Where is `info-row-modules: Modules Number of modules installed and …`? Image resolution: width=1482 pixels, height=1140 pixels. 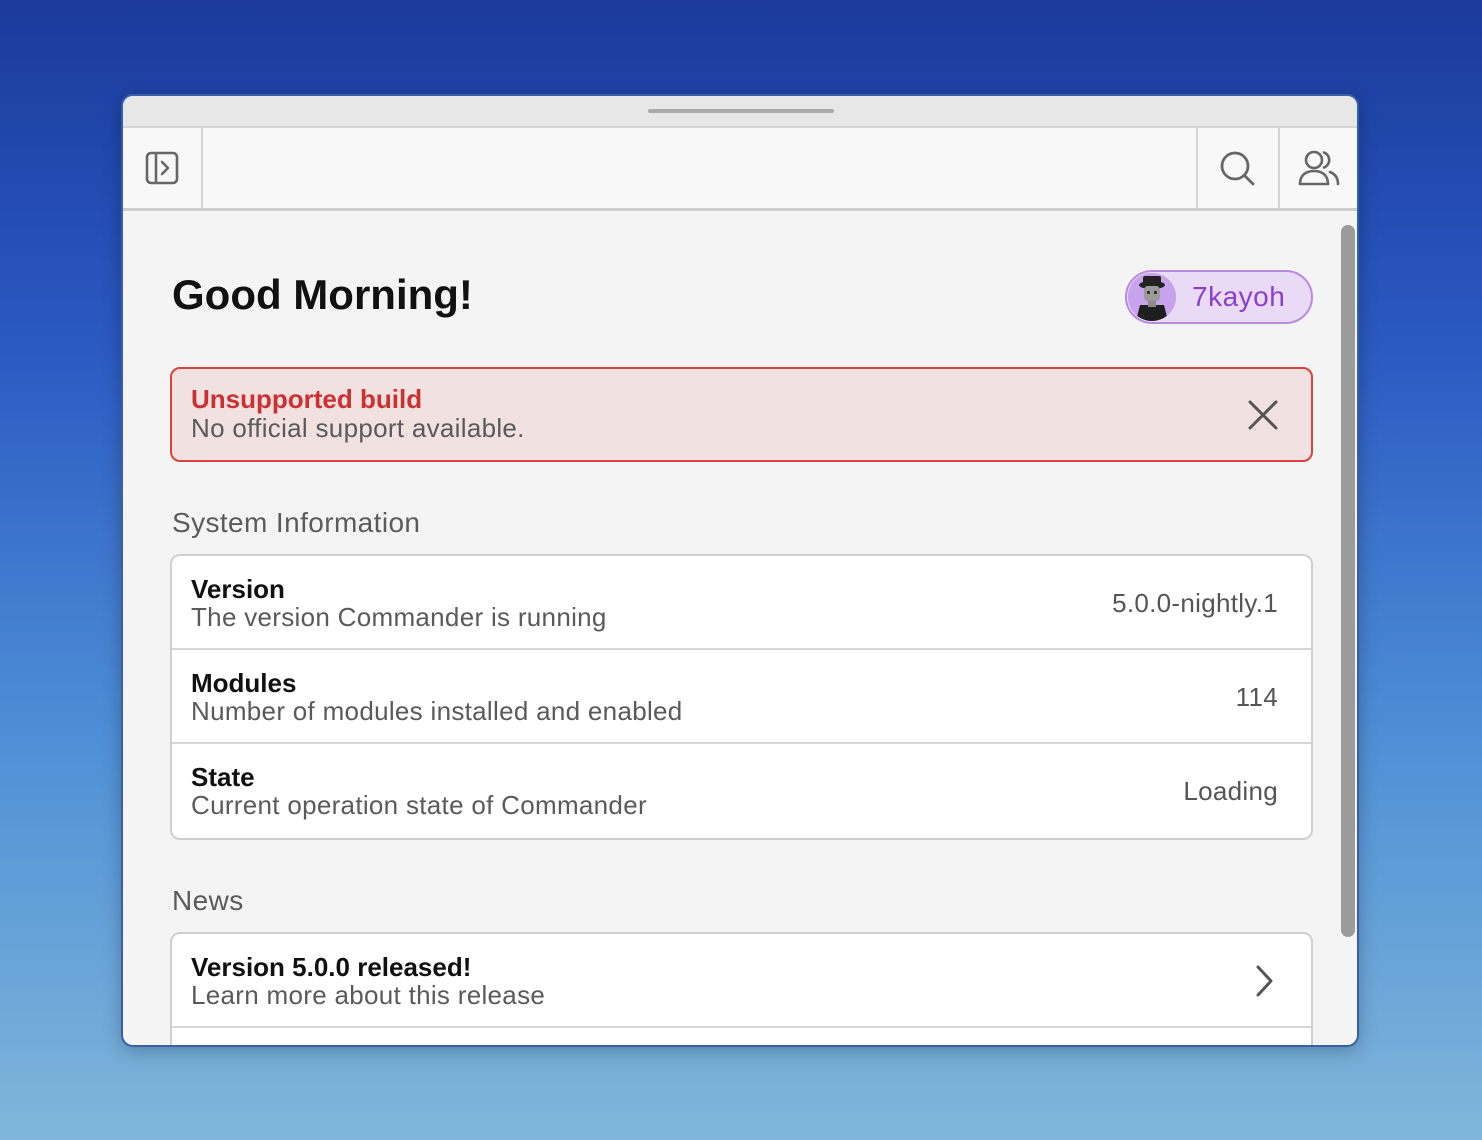
info-row-modules: Modules Number of modules installed and … is located at coordinates (741, 697).